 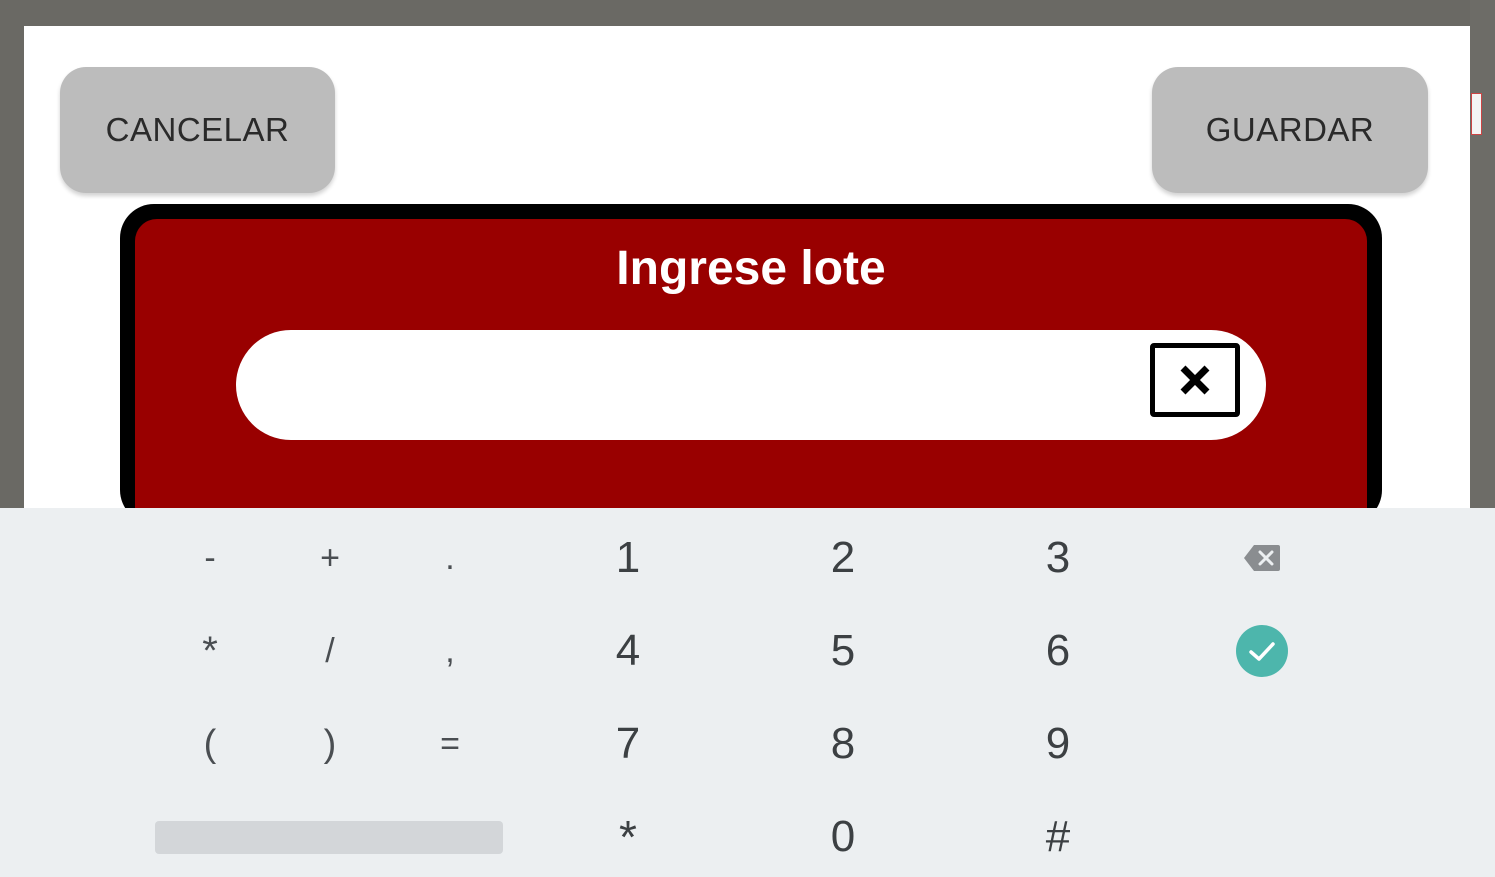 What do you see at coordinates (628, 558) in the screenshot?
I see `key-1: 1` at bounding box center [628, 558].